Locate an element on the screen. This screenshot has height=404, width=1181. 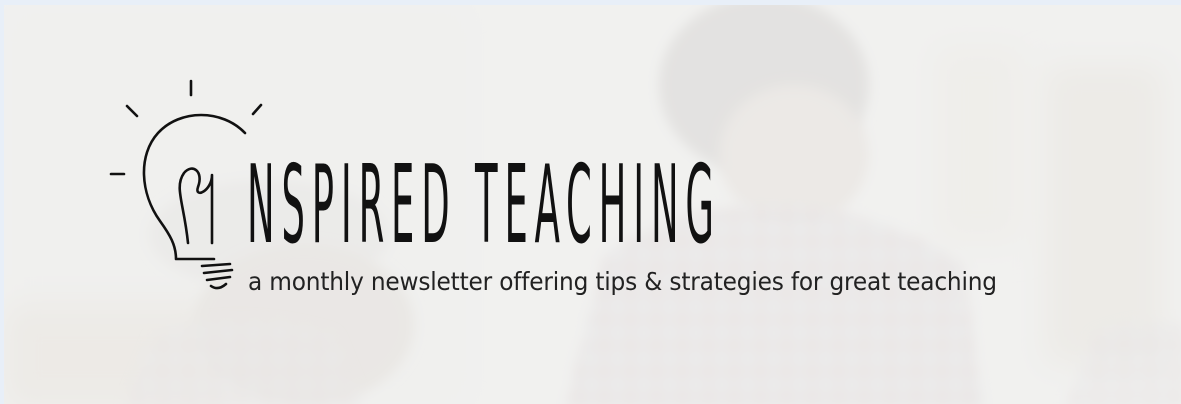
newsletter-title: NSPIRED TEACHING is located at coordinates (484, 205).